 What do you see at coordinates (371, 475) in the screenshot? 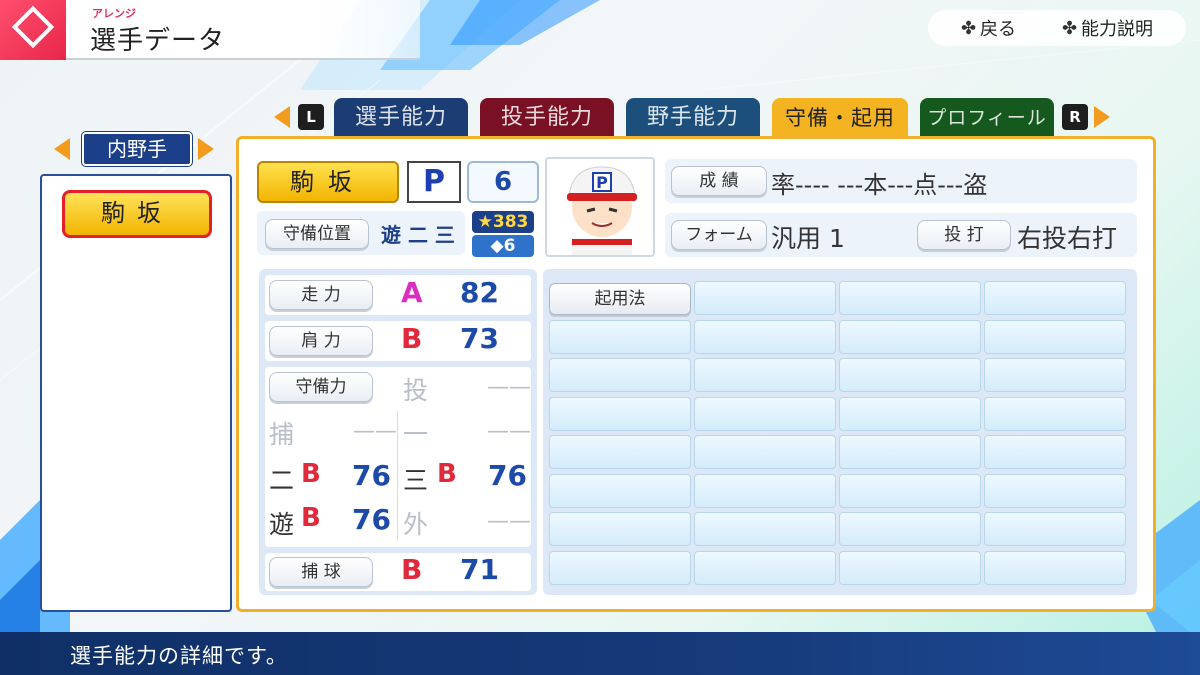
I see `second-value: 76` at bounding box center [371, 475].